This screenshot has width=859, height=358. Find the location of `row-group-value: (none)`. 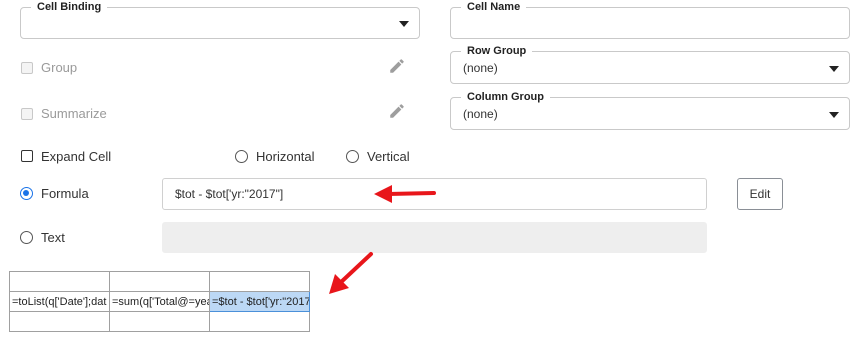

row-group-value: (none) is located at coordinates (480, 67).